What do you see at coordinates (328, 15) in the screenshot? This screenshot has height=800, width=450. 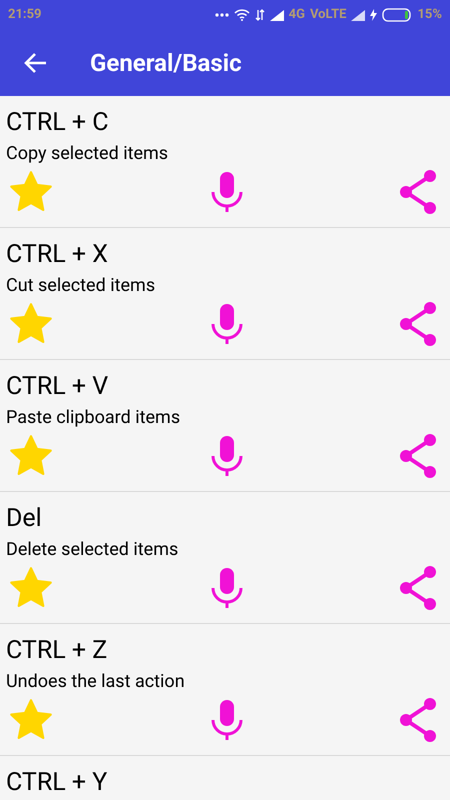 I see `volte-label: VoLTE` at bounding box center [328, 15].